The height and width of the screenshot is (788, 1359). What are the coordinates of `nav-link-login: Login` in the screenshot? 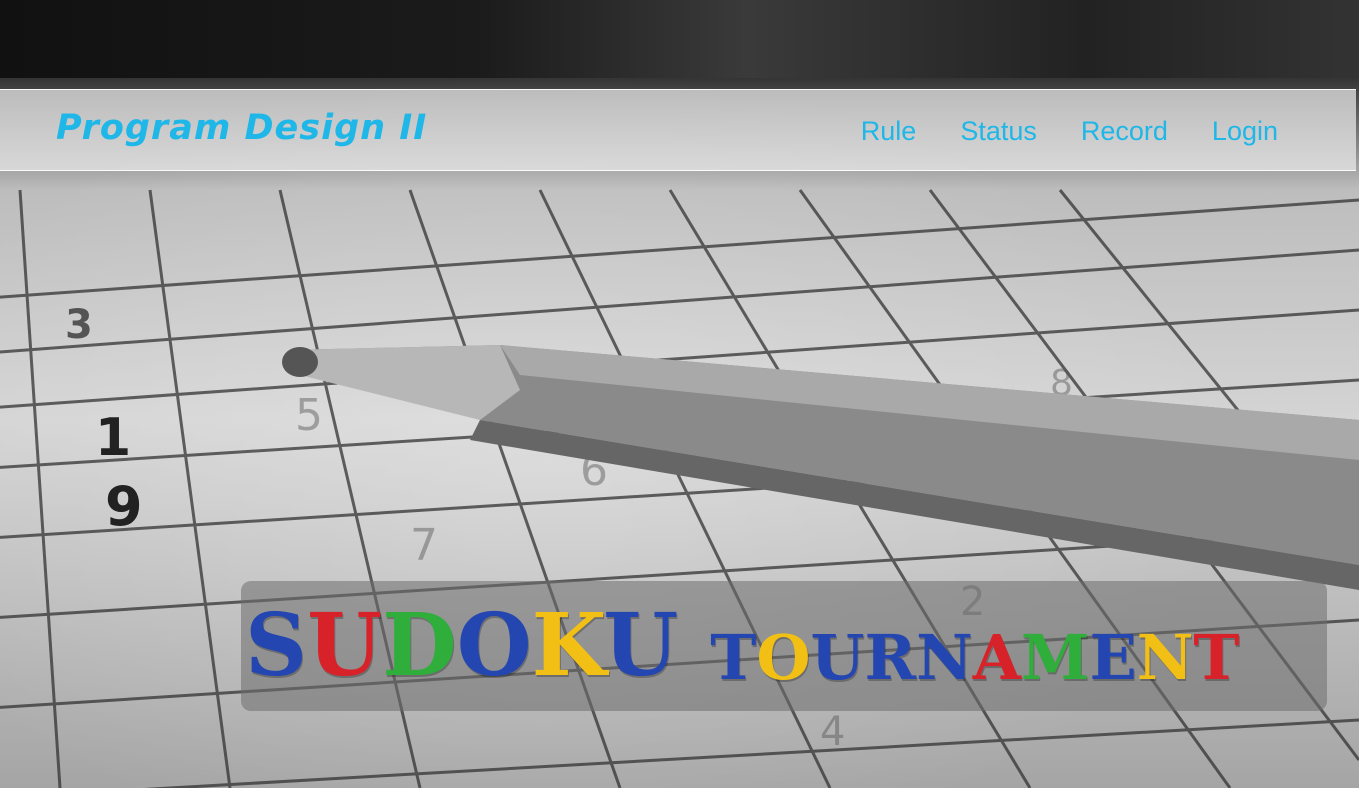 It's located at (1245, 131).